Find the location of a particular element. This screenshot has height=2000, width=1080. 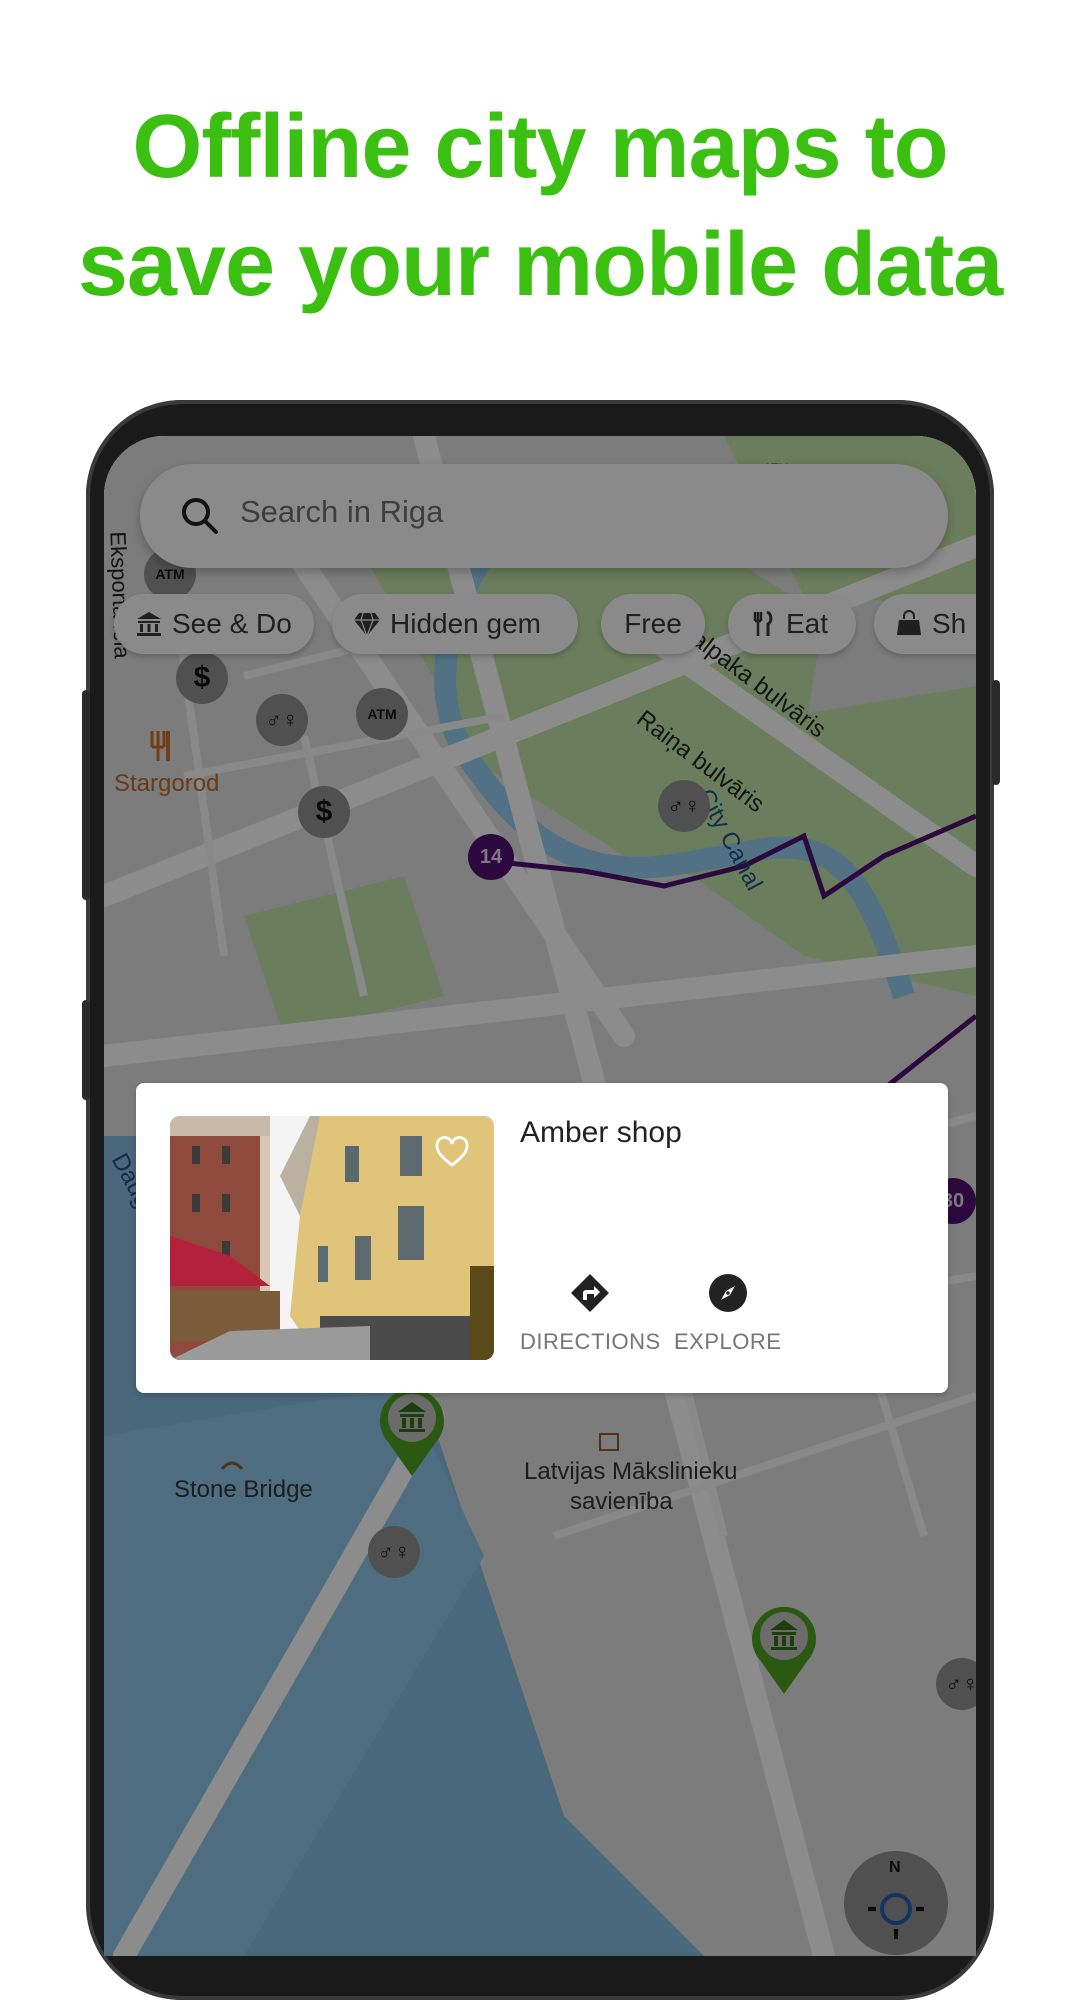

search-icon is located at coordinates (200, 516).